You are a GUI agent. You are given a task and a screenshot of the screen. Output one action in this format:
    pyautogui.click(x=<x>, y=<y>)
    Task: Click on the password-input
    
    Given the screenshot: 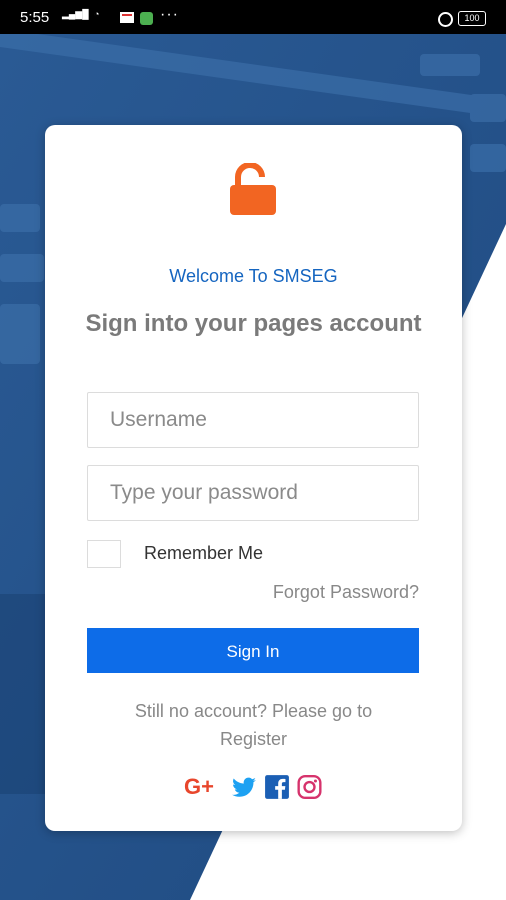 What is the action you would take?
    pyautogui.click(x=253, y=493)
    